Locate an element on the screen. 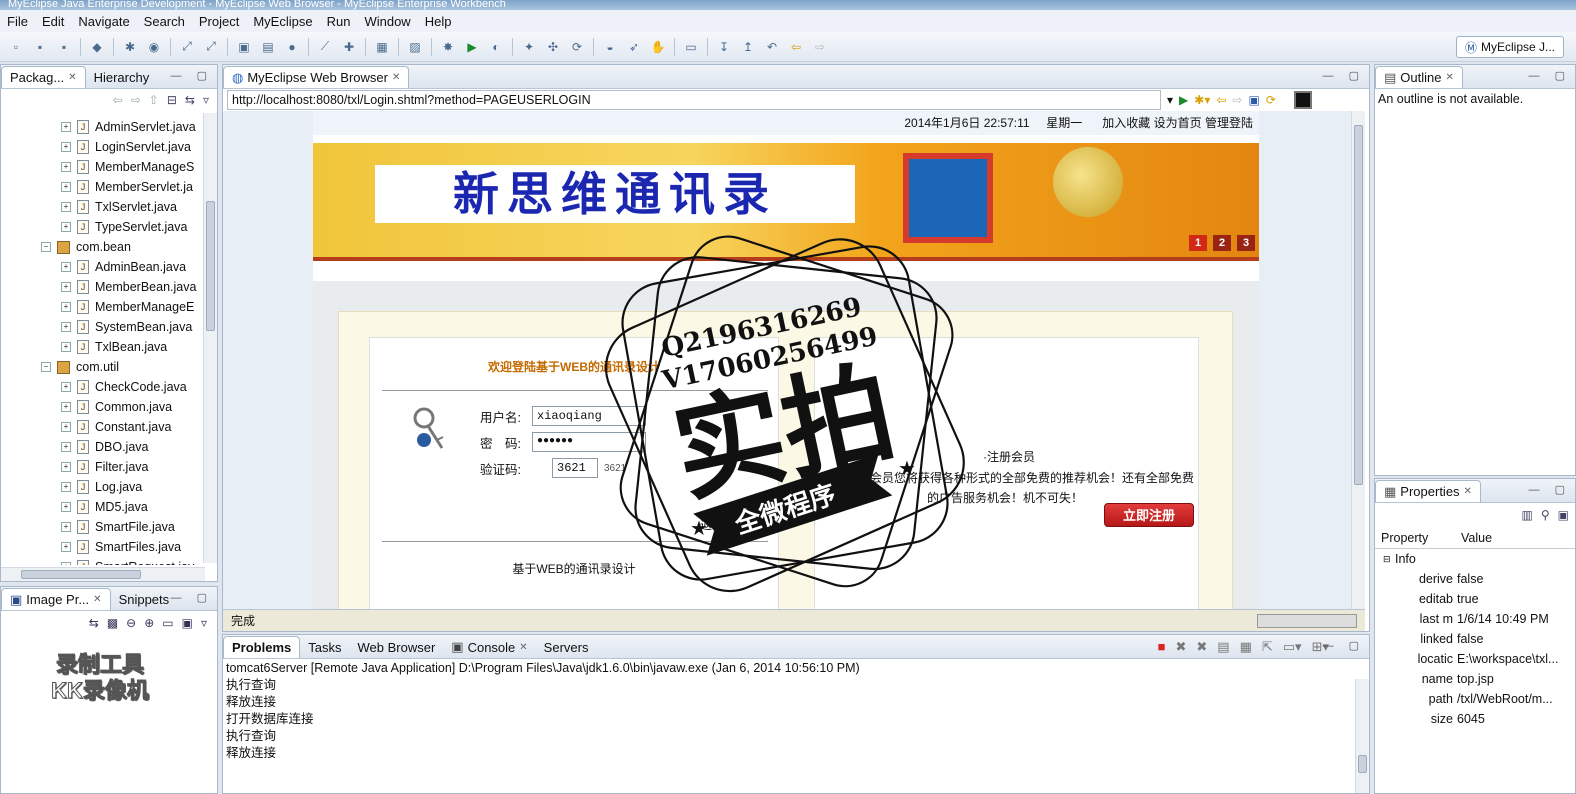 The height and width of the screenshot is (794, 1576). tree-file: + J MemberManageS is located at coordinates (132, 167).